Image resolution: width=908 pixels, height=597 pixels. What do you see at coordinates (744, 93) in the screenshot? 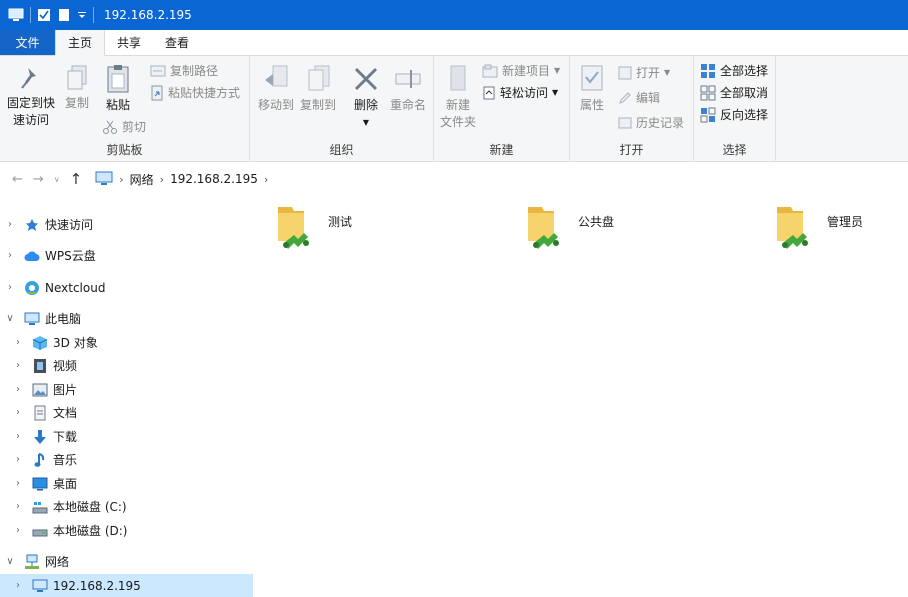
I see `select-none-label: 全部取消` at bounding box center [744, 93].